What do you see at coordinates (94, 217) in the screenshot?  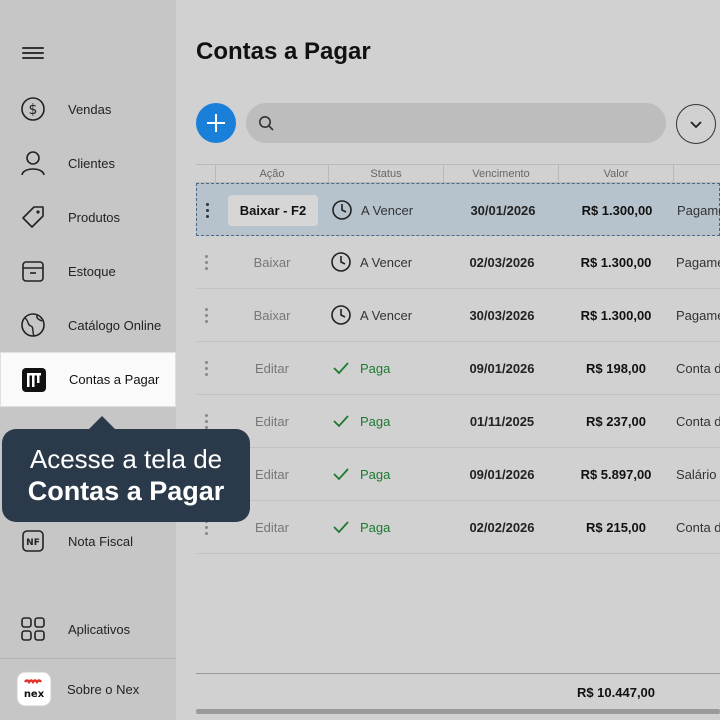 I see `sidebar-item-label: Produtos` at bounding box center [94, 217].